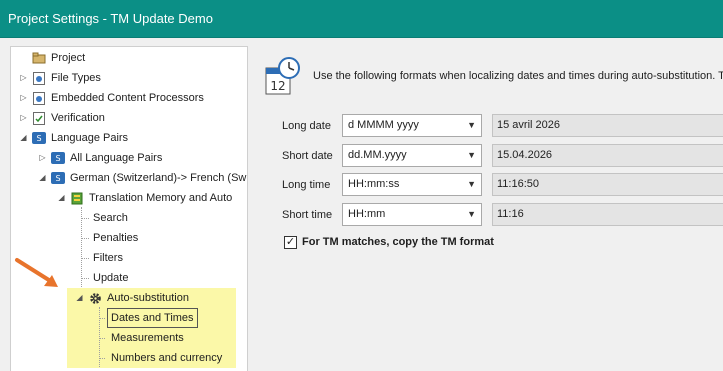 This screenshot has height=371, width=723. Describe the element at coordinates (111, 98) in the screenshot. I see `tree-item-embedded-content: ▷ Embedded Content Processors` at that location.